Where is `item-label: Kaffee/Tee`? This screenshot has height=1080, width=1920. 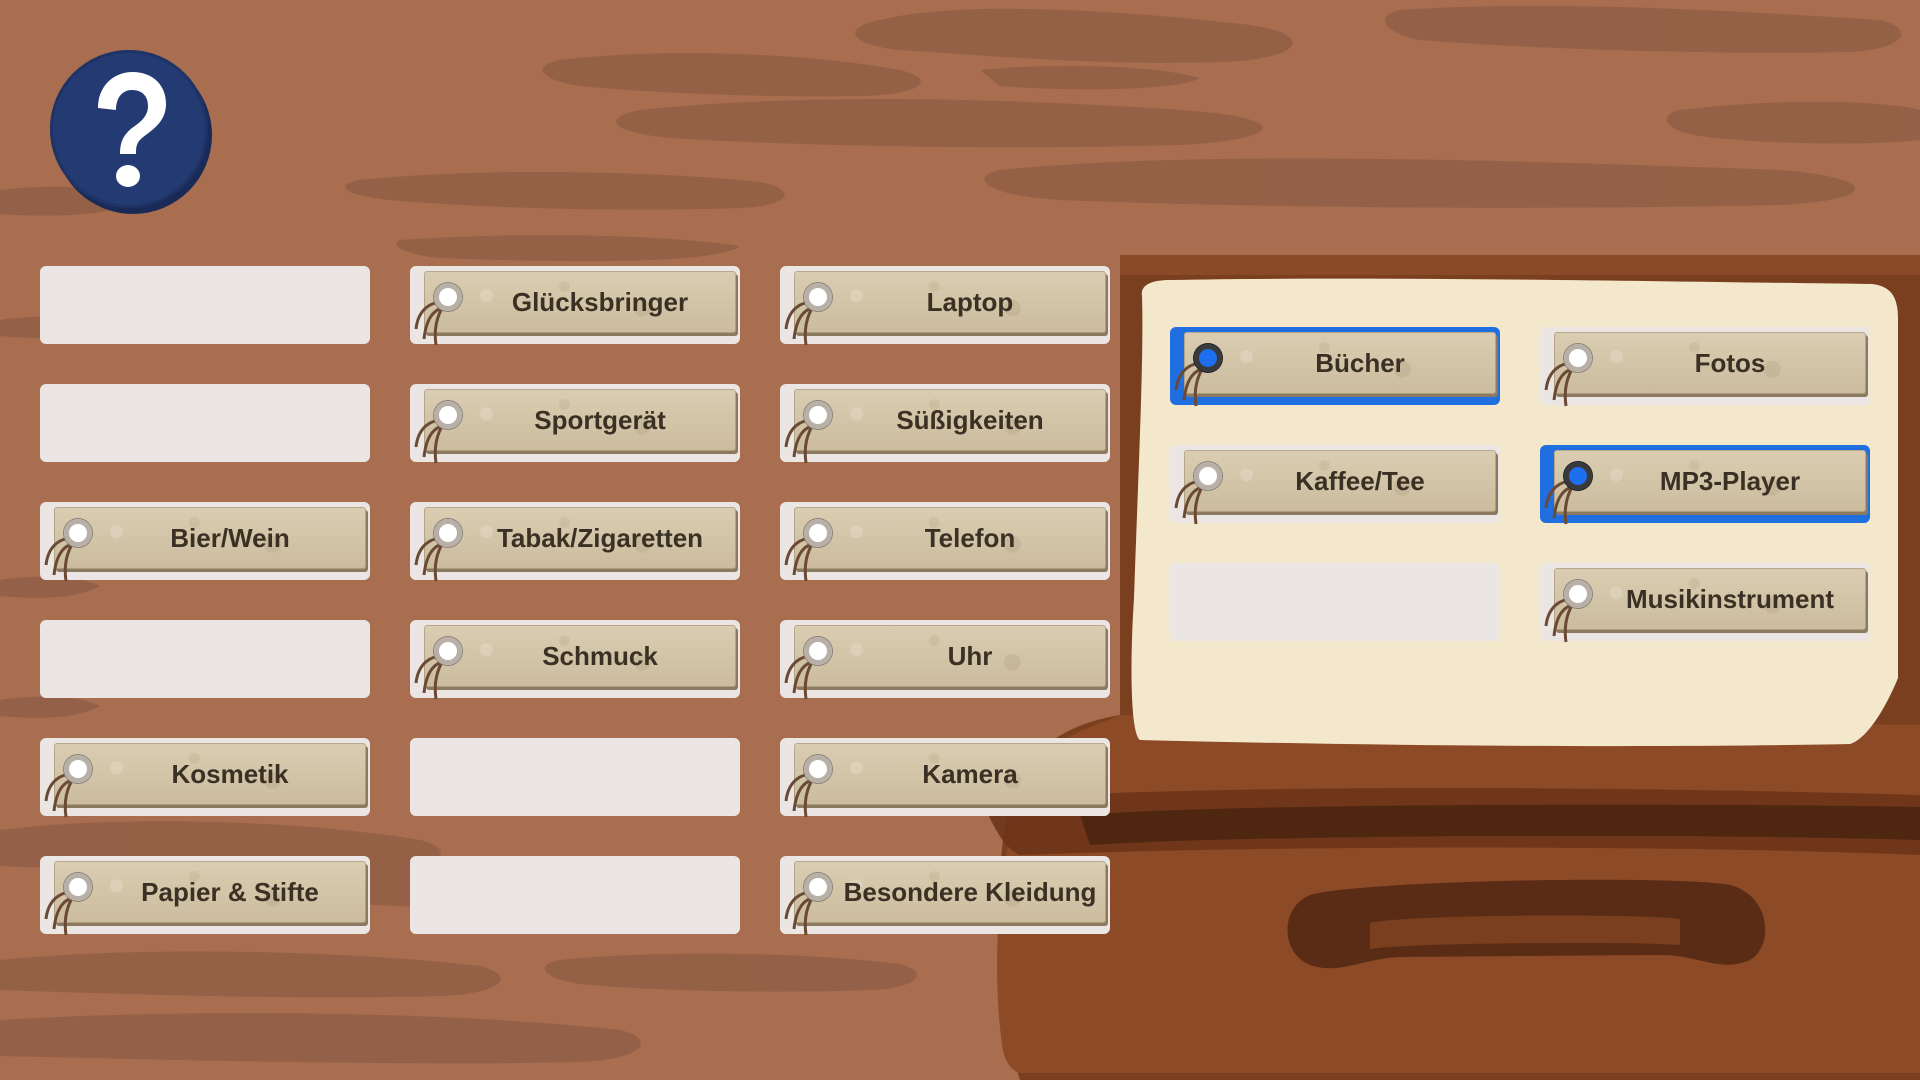
item-label: Kaffee/Tee is located at coordinates (1360, 480).